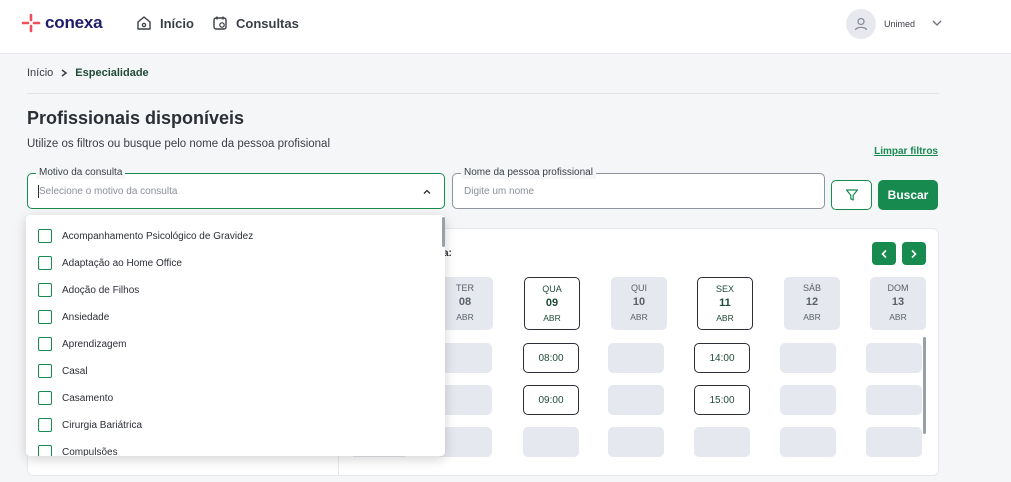  I want to click on reason-select-label: Motivo da consulta, so click(81, 173).